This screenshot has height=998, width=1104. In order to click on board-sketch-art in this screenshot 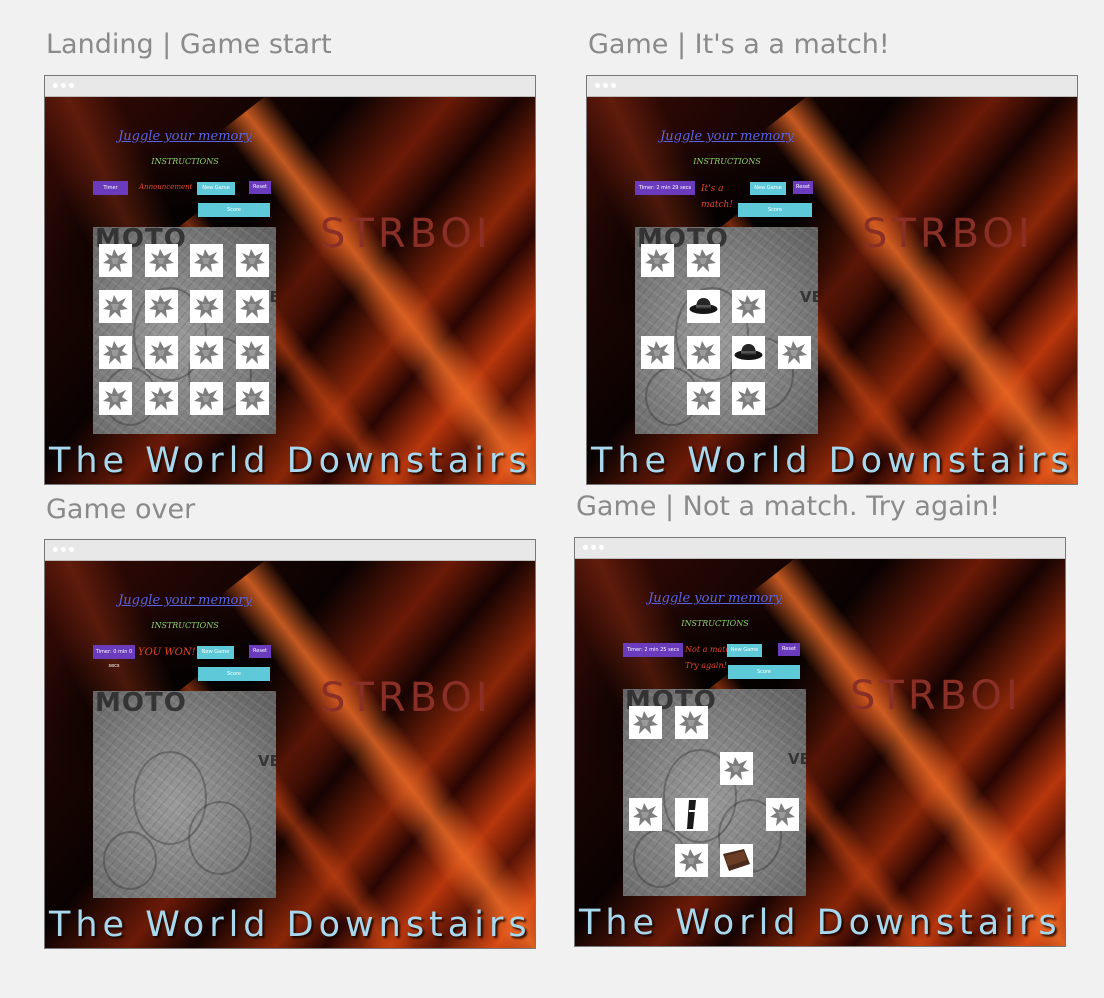, I will do `click(130, 860)`.